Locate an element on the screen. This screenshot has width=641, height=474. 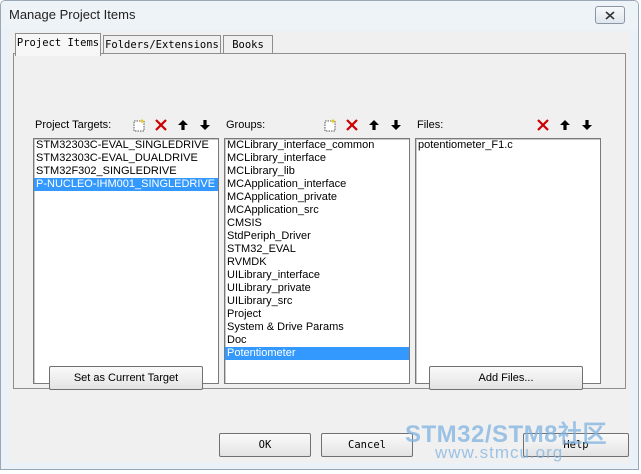
groups-list-item: Potentiometer is located at coordinates (317, 353).